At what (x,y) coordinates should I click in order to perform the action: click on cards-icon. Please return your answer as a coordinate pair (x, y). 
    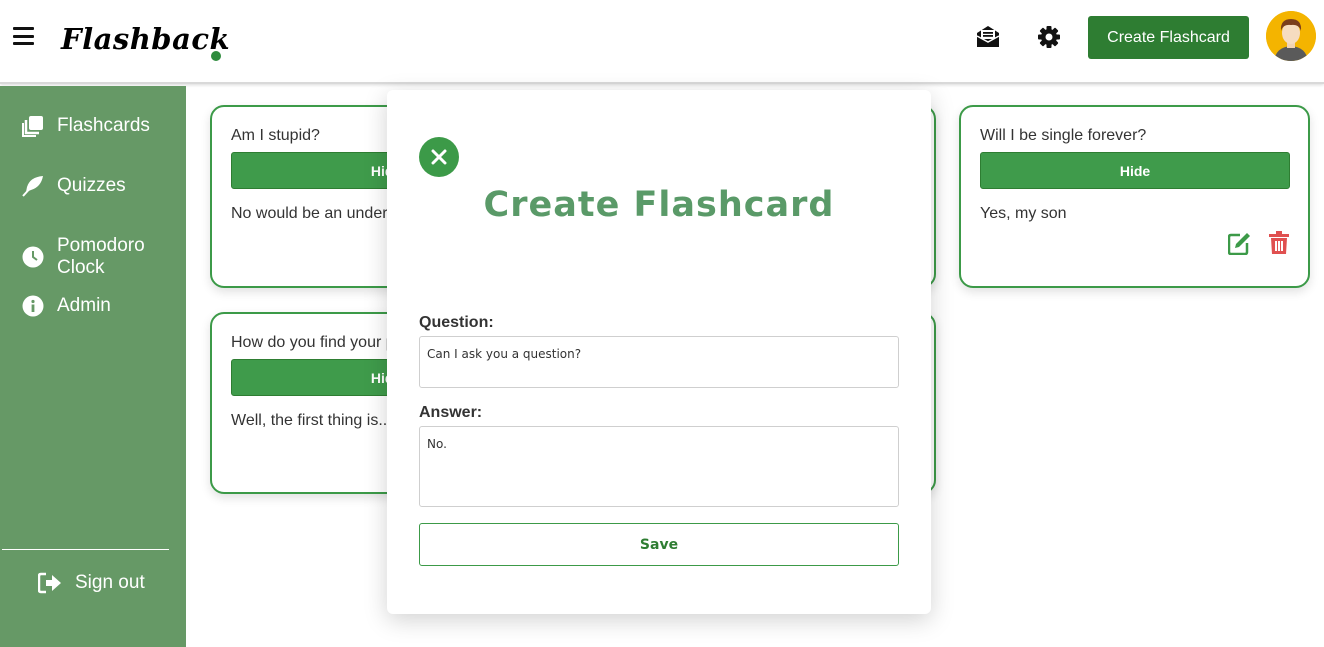
    Looking at the image, I should click on (33, 126).